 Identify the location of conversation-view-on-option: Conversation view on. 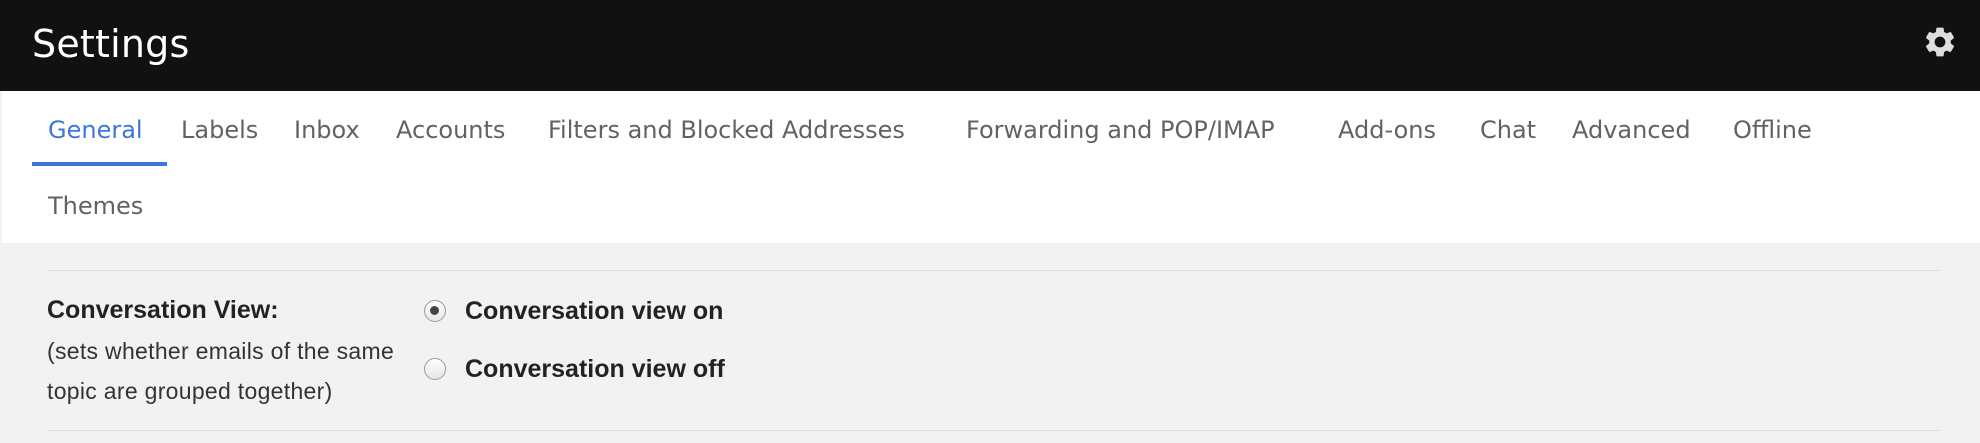
(573, 311).